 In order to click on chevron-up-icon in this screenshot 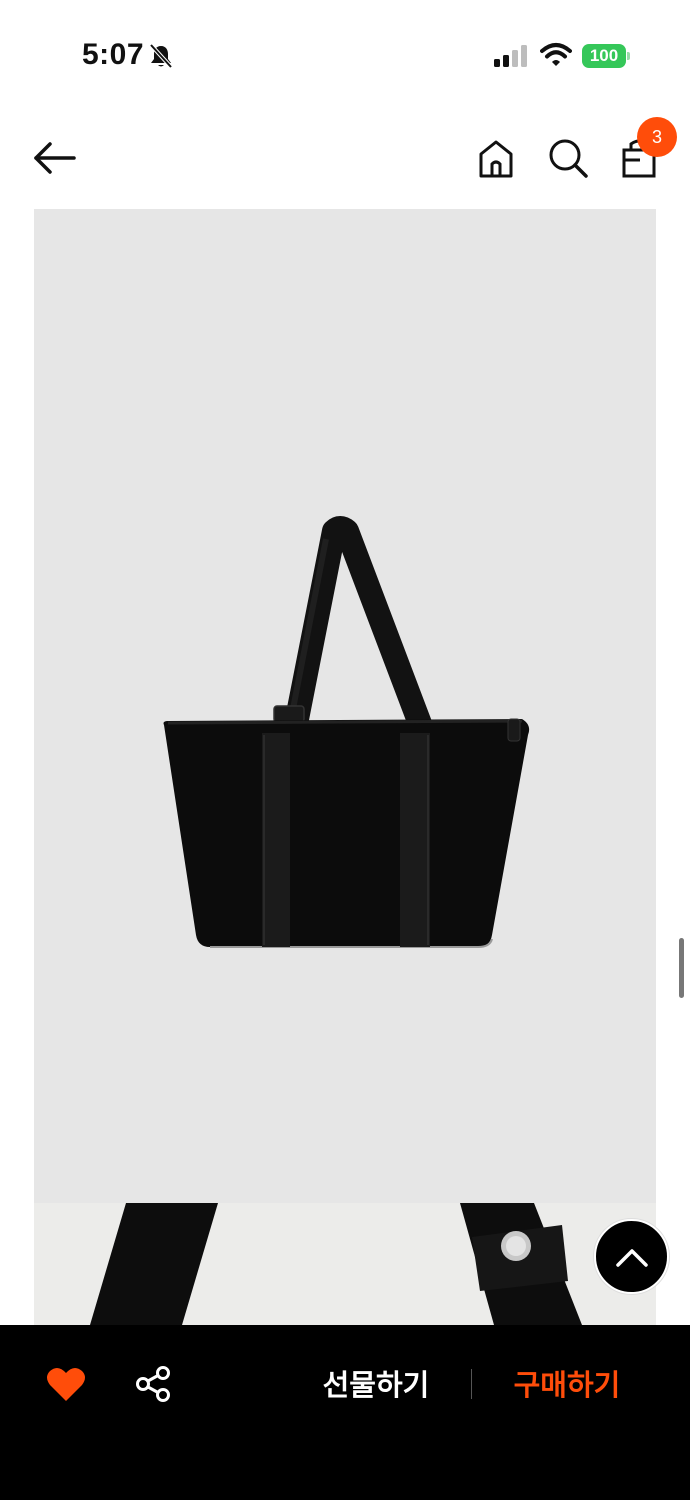, I will do `click(632, 1258)`.